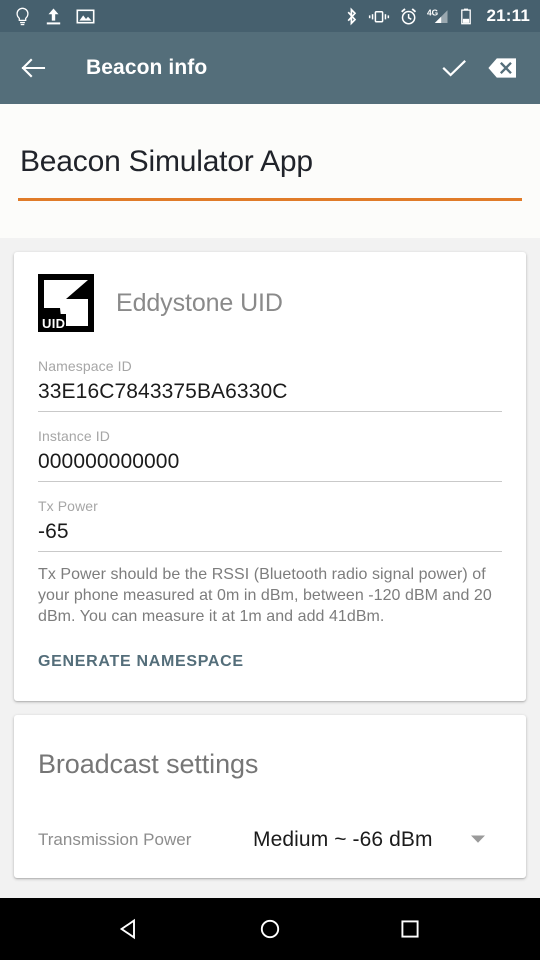 This screenshot has width=540, height=960. Describe the element at coordinates (270, 16) in the screenshot. I see `status-bar: 4G 21:11` at that location.